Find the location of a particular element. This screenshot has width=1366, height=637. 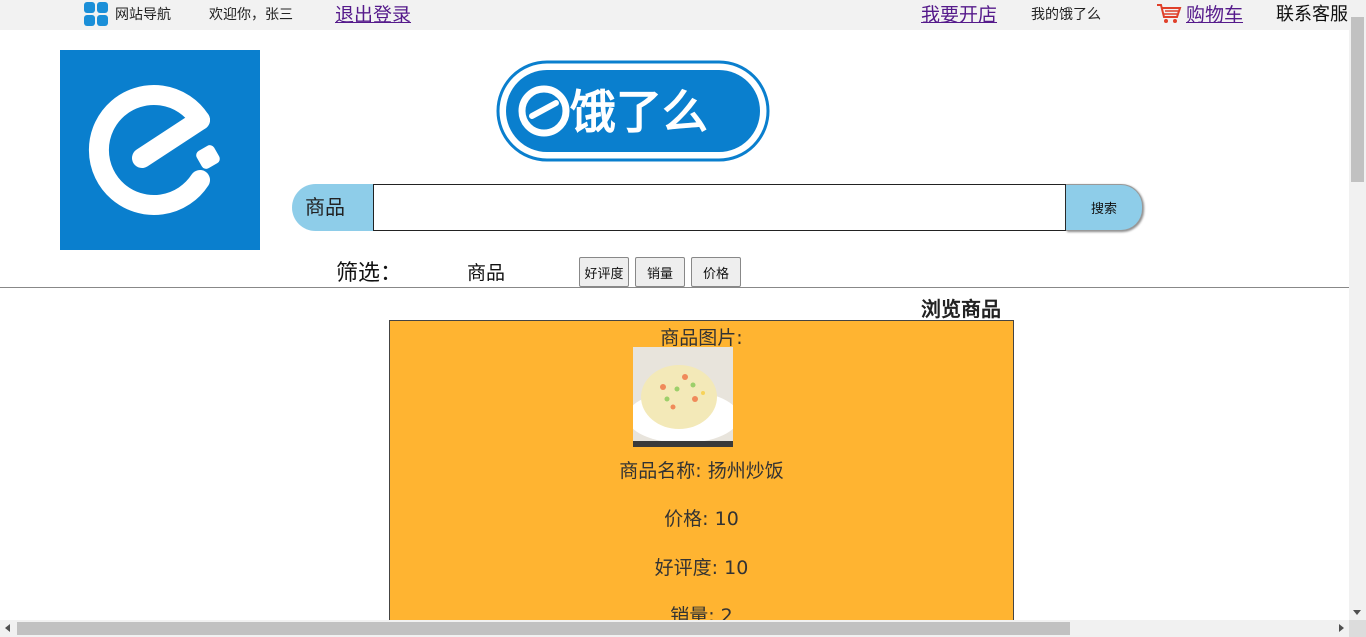

horizontal-scrollbar is located at coordinates (674, 628).